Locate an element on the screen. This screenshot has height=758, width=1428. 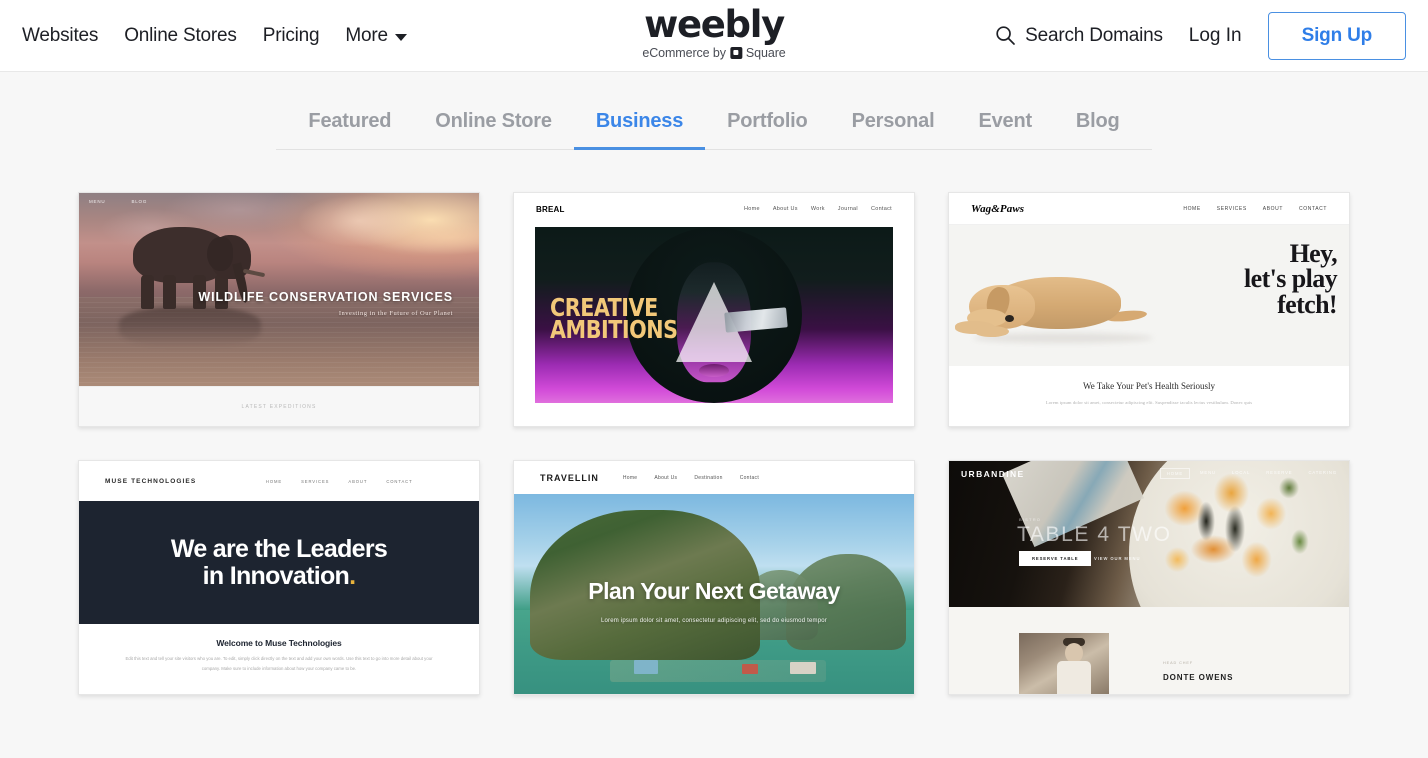
mini-nav-catering: CATERING is located at coordinates (1322, 472).